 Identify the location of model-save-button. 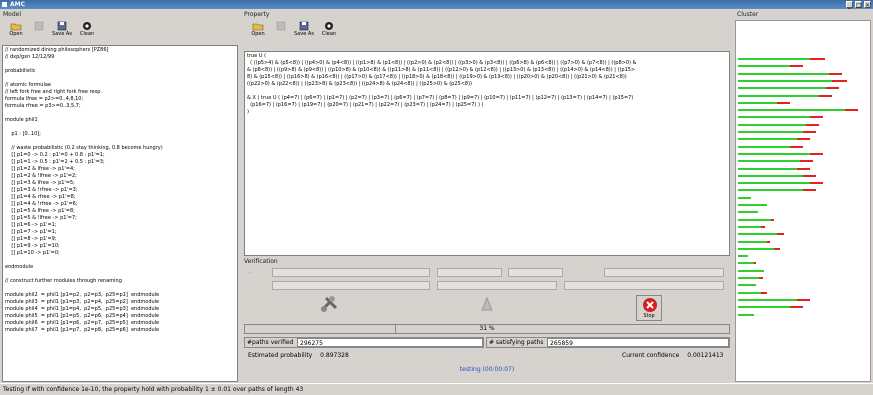
(39, 31).